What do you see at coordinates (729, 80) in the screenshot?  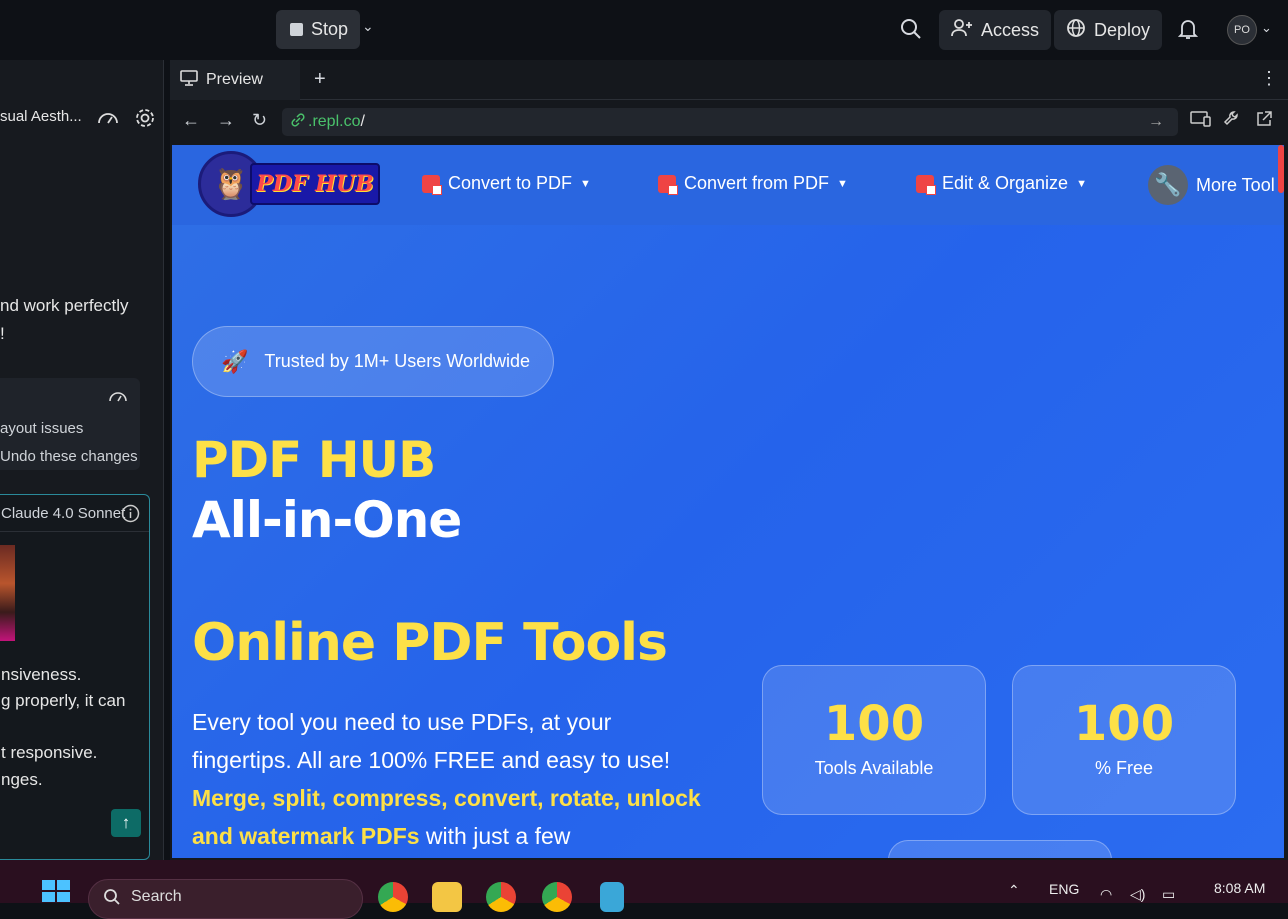 I see `tab-bar: Preview + ⋮` at bounding box center [729, 80].